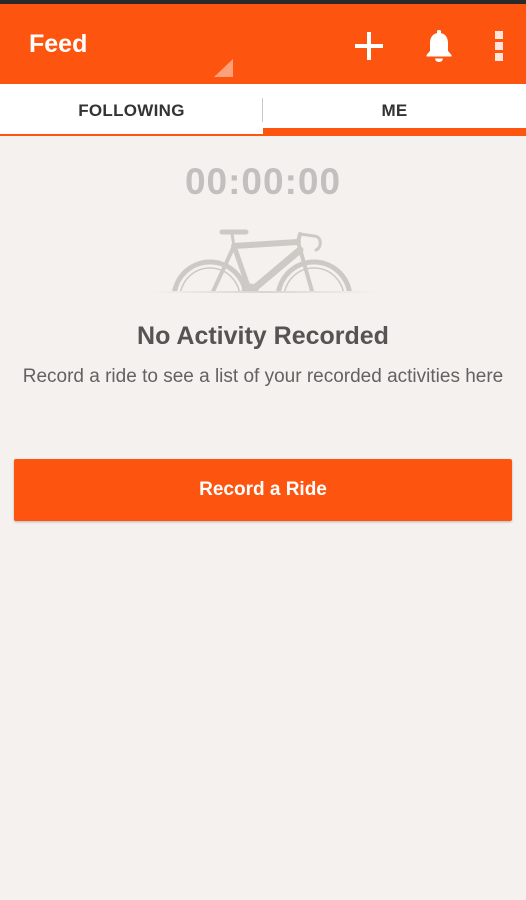 The width and height of the screenshot is (526, 900). What do you see at coordinates (58, 44) in the screenshot?
I see `feed-title-spinner: Feed` at bounding box center [58, 44].